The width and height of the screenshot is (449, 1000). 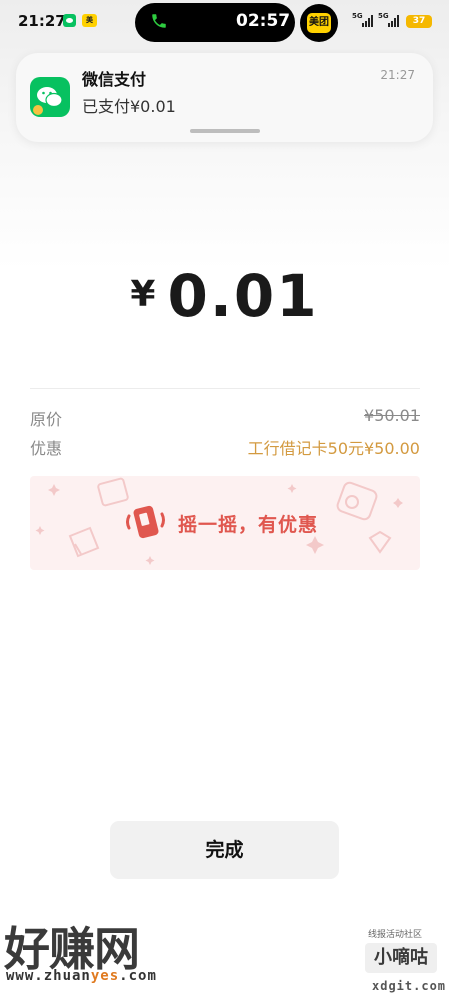 I want to click on status-bar: 21:27 美 02:57 美团 5G 5G 37, so click(x=224, y=22).